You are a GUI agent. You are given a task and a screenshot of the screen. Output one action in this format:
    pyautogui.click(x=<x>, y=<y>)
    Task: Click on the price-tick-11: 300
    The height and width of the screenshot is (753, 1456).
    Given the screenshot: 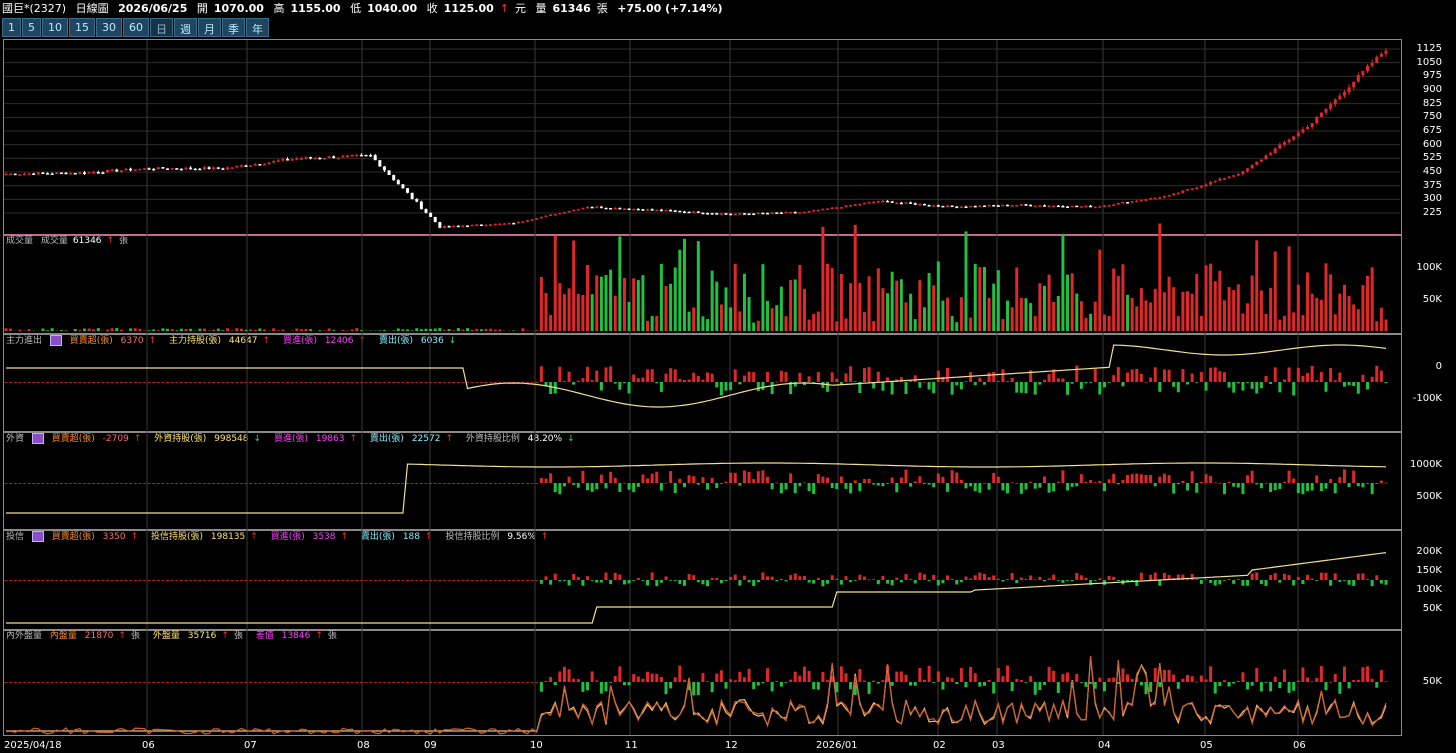 What is the action you would take?
    pyautogui.click(x=1432, y=199)
    